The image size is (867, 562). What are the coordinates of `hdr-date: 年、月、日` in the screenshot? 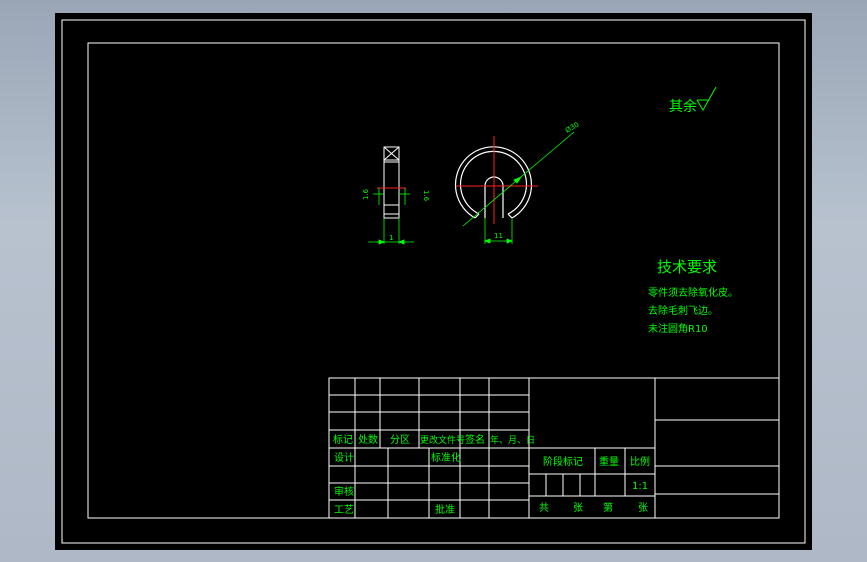 It's located at (512, 440).